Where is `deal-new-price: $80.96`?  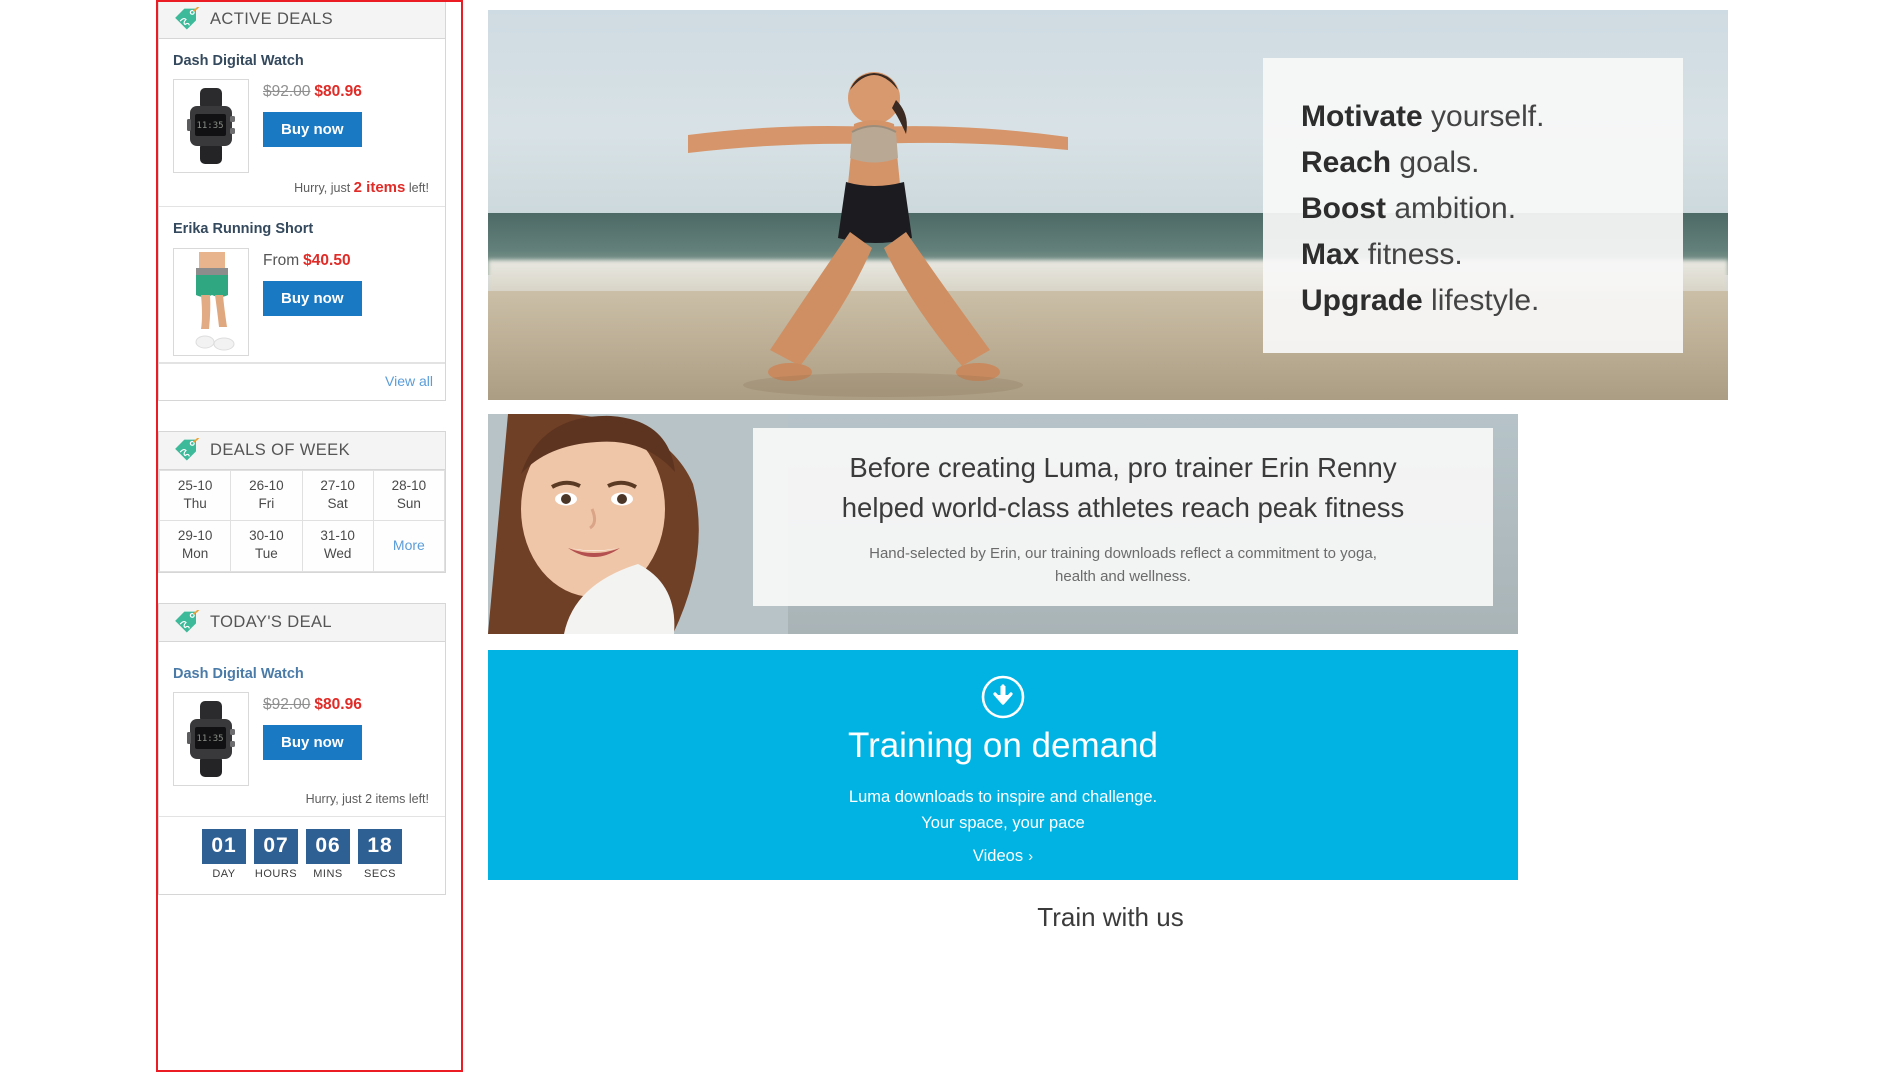
deal-new-price: $80.96 is located at coordinates (338, 92).